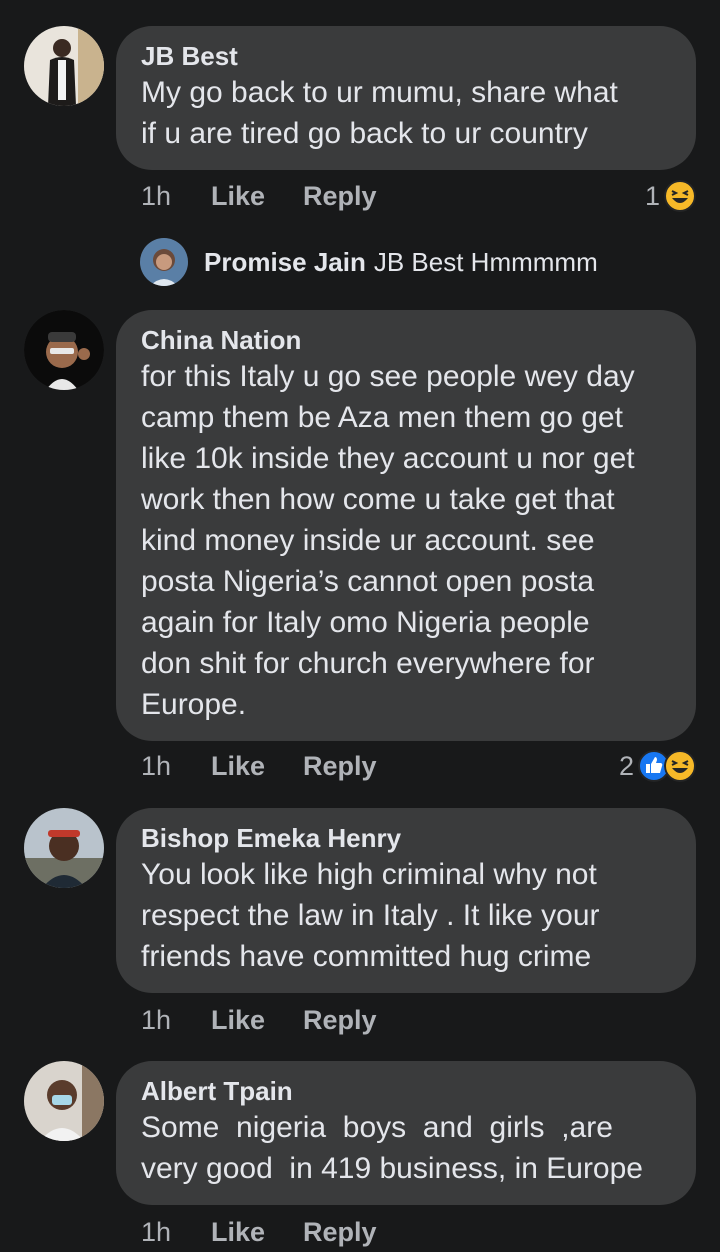 The image size is (720, 1252). Describe the element at coordinates (657, 766) in the screenshot. I see `reaction-summary: 2` at that location.